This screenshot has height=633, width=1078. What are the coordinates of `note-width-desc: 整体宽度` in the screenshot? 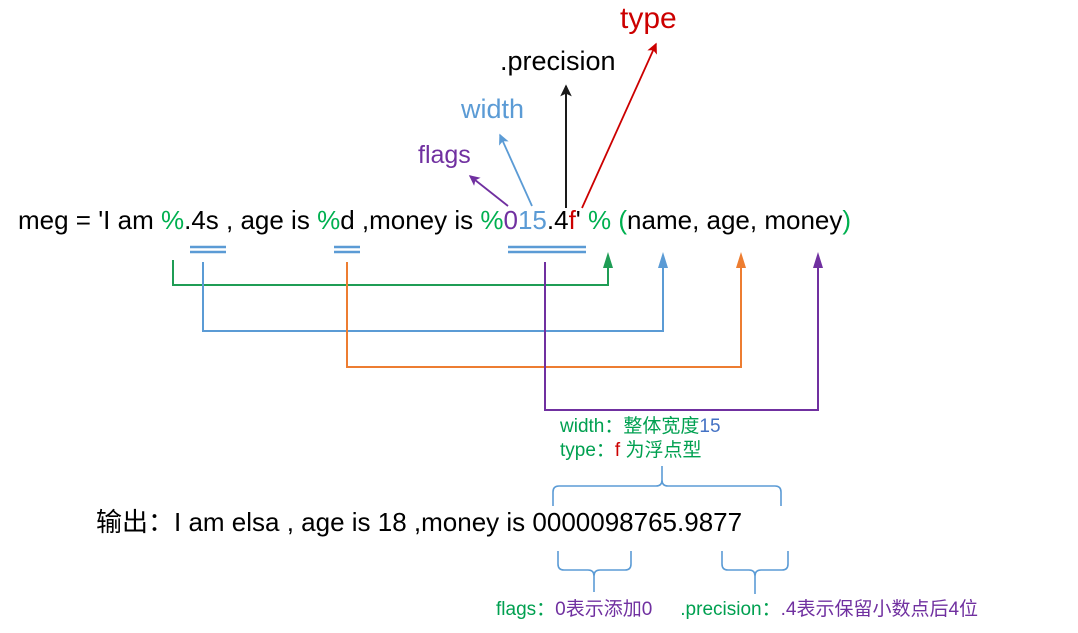 It's located at (661, 426).